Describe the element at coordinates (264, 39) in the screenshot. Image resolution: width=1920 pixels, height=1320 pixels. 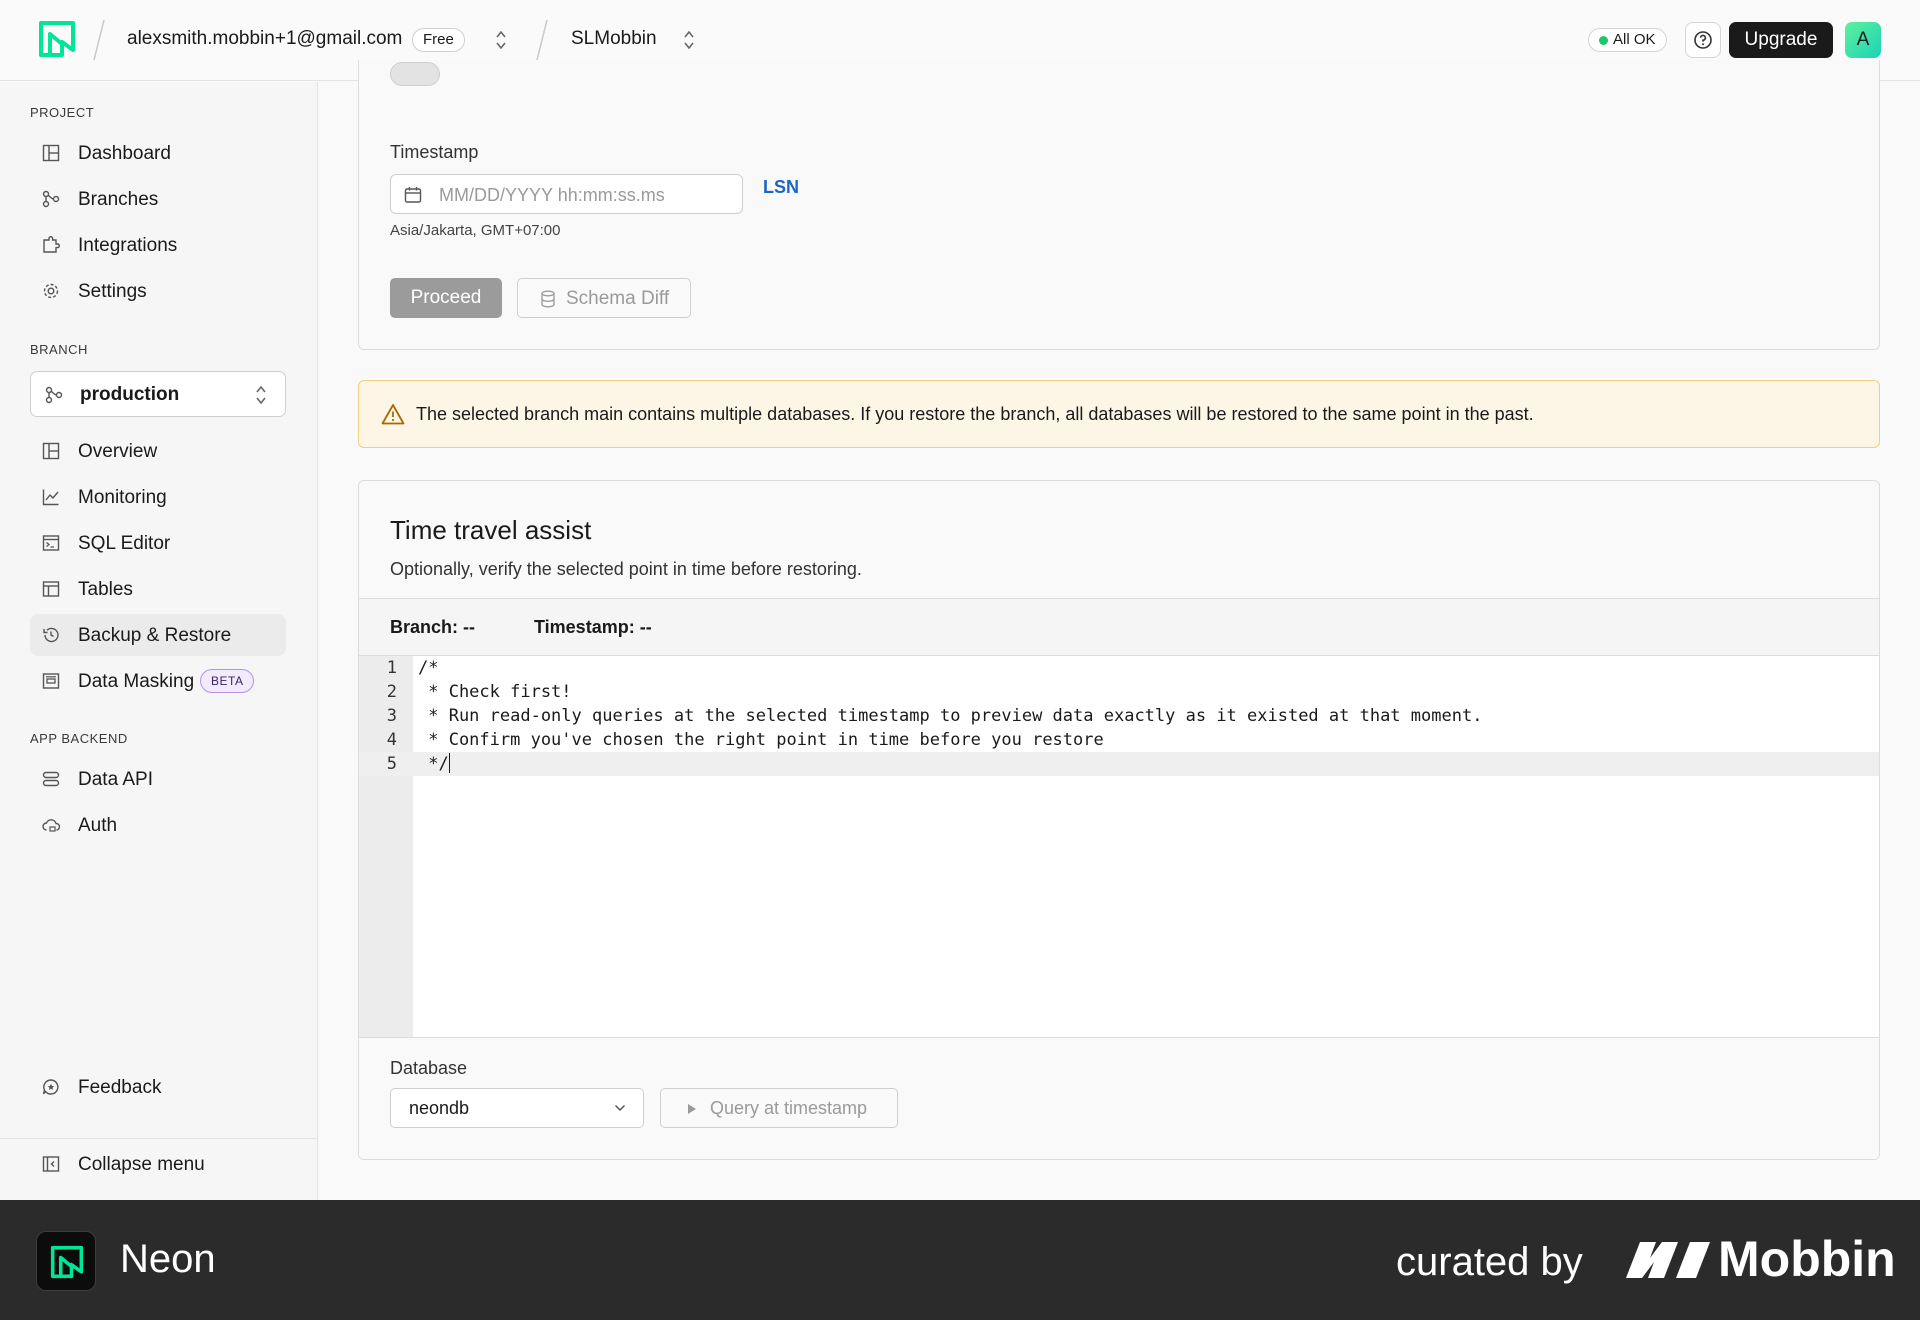
I see `account-email: alexsmith.mobbin+1@gmail.com` at that location.